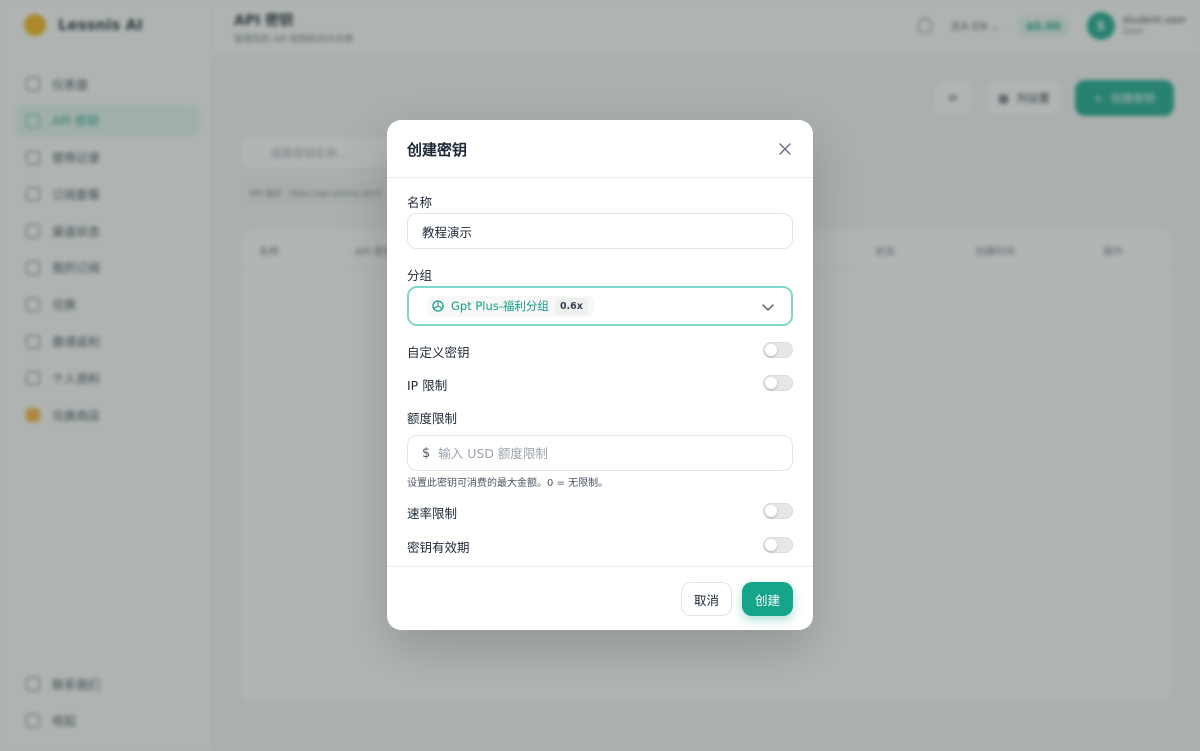 The image size is (1200, 751). I want to click on dialog-footer: 取消 创建, so click(600, 598).